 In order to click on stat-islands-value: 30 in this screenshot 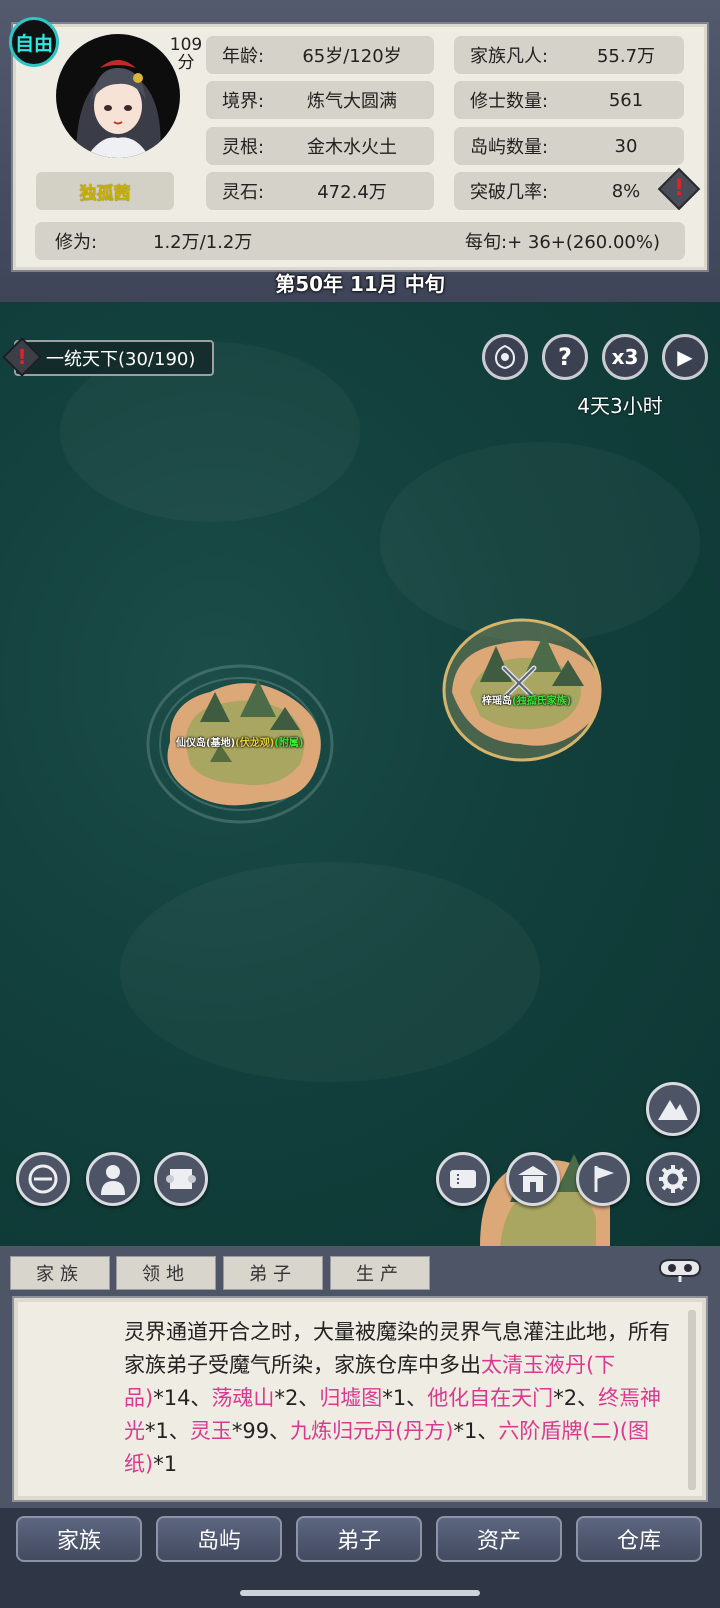, I will do `click(626, 146)`.